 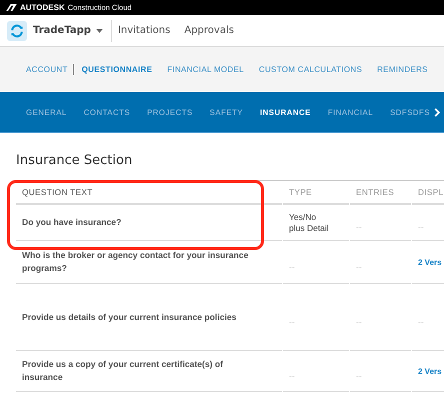 What do you see at coordinates (129, 317) in the screenshot?
I see `table-cell: Provide us details of your current insurance policies` at bounding box center [129, 317].